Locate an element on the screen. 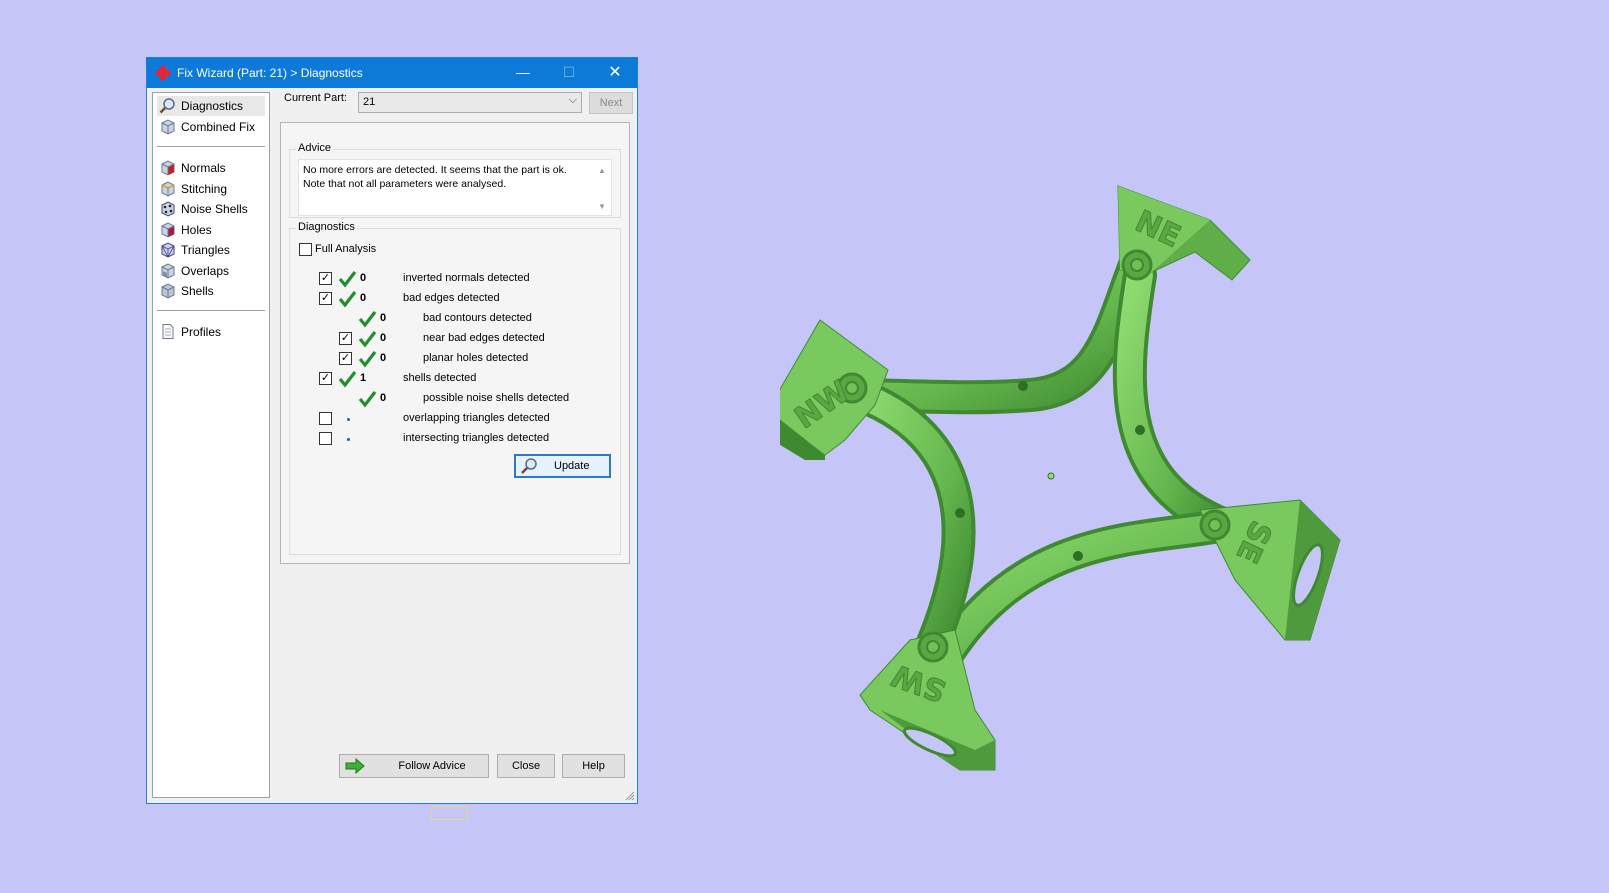  close-button: Close is located at coordinates (526, 766).